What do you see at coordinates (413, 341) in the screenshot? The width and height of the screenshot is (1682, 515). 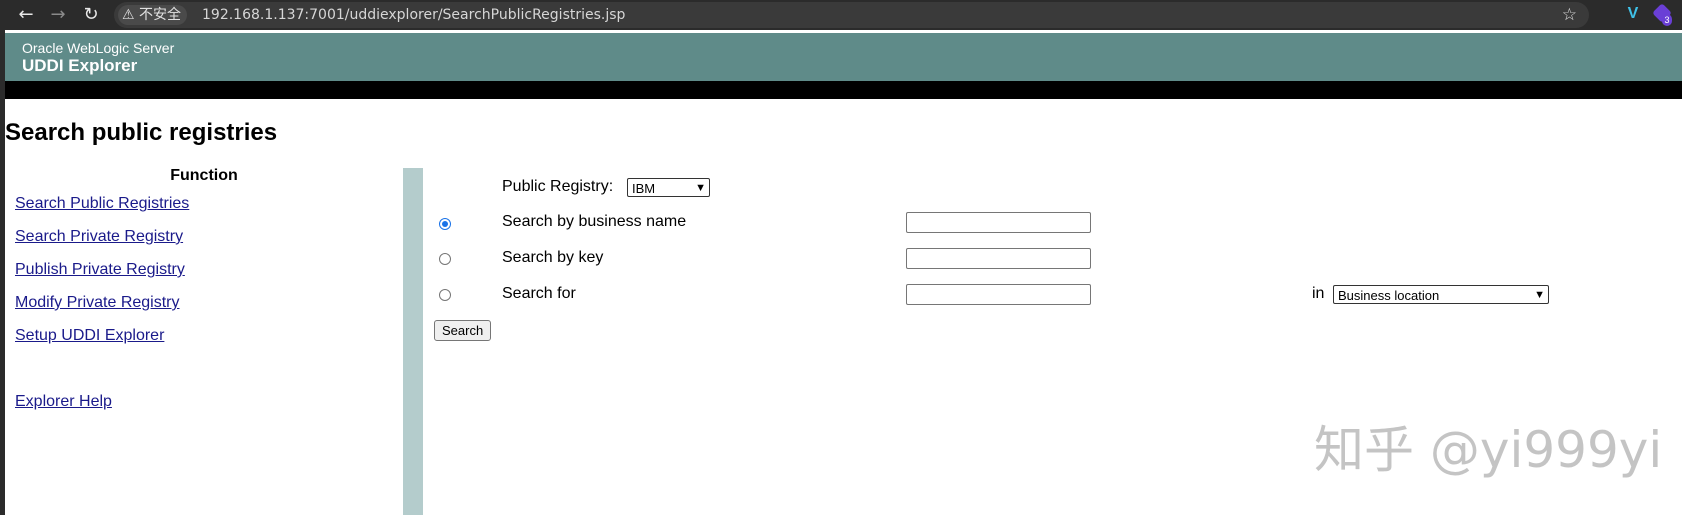 I see `column-divider` at bounding box center [413, 341].